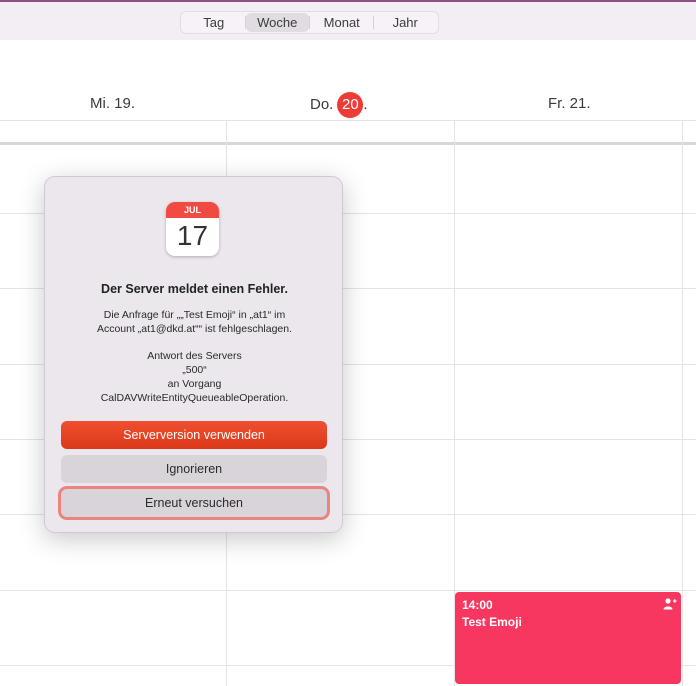  I want to click on toolbar: Tag Woche Monat Jahr, so click(348, 20).